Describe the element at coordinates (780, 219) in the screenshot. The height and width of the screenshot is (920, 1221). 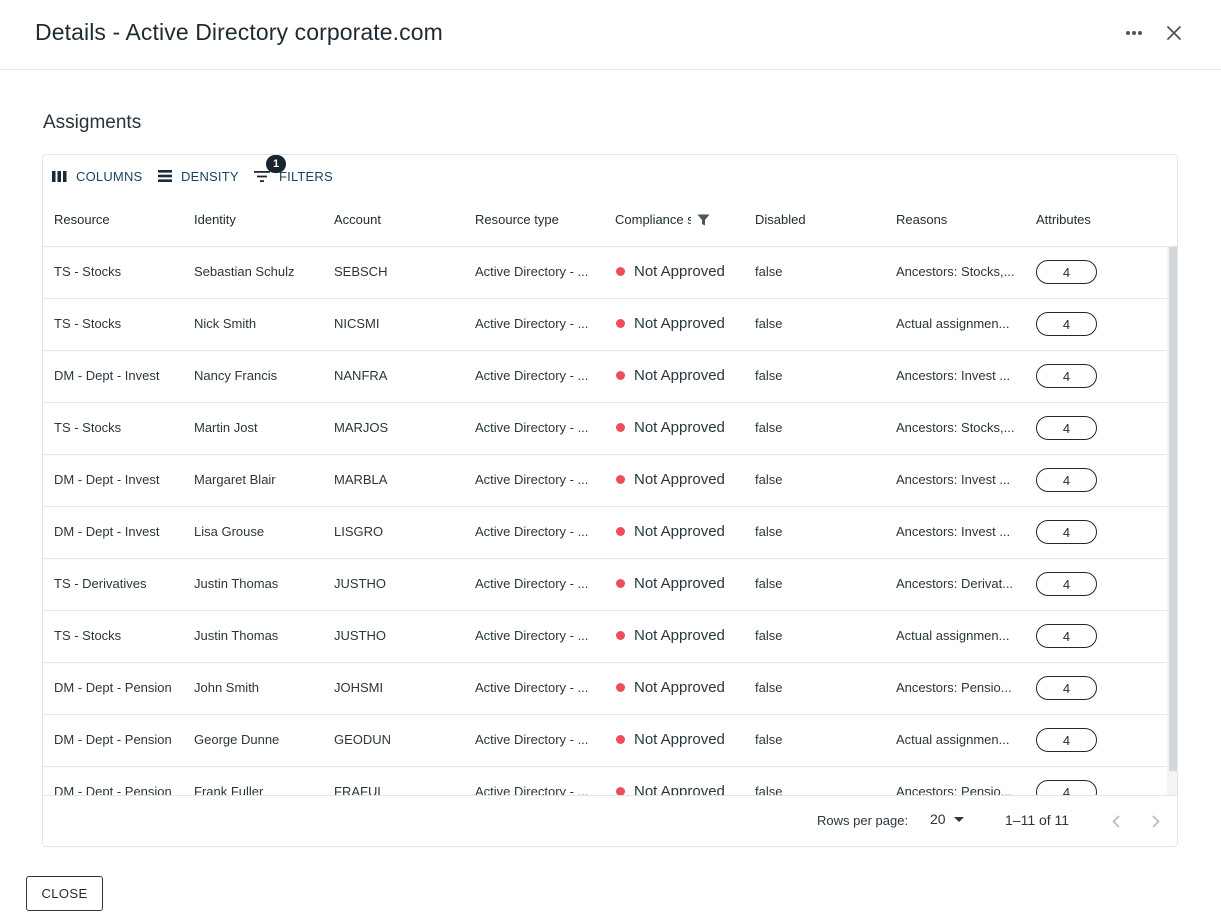
I see `column-header-disabled: Disabled` at that location.